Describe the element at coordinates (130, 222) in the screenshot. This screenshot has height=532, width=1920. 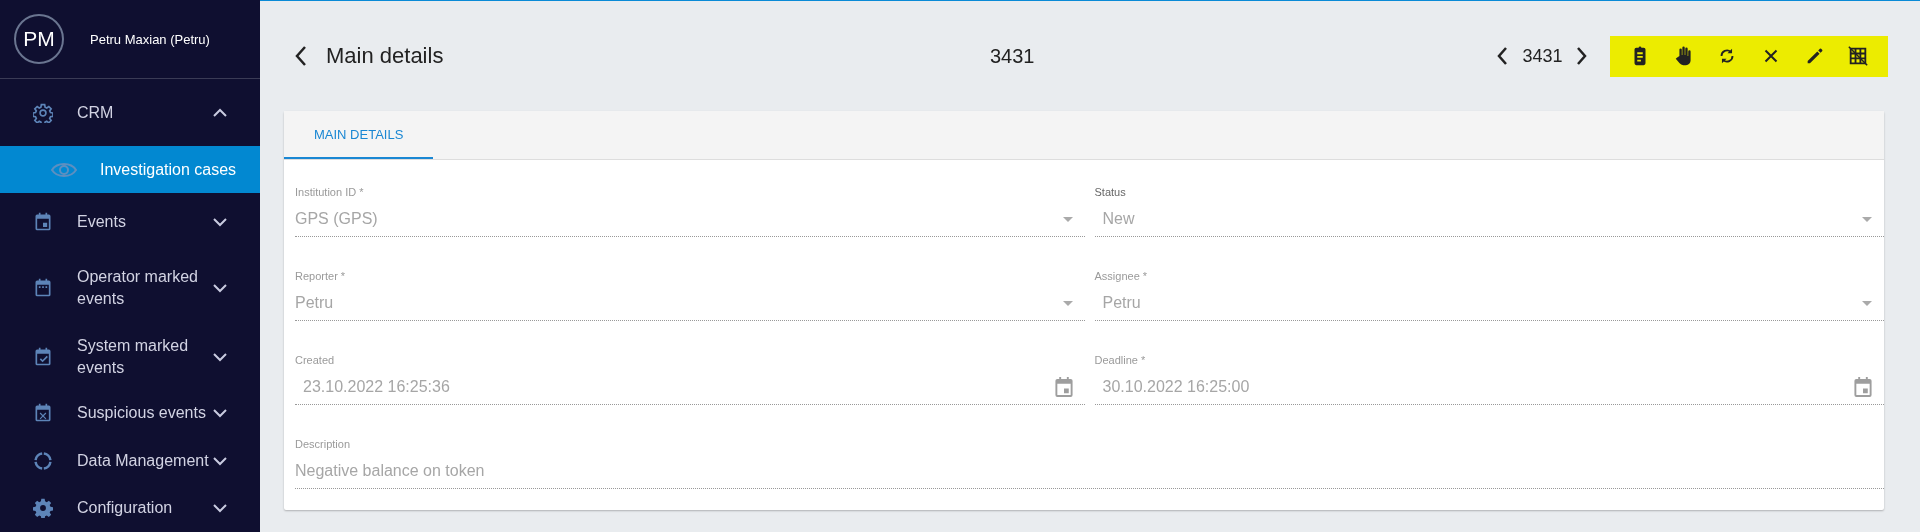
I see `sidebar-item: Events` at that location.